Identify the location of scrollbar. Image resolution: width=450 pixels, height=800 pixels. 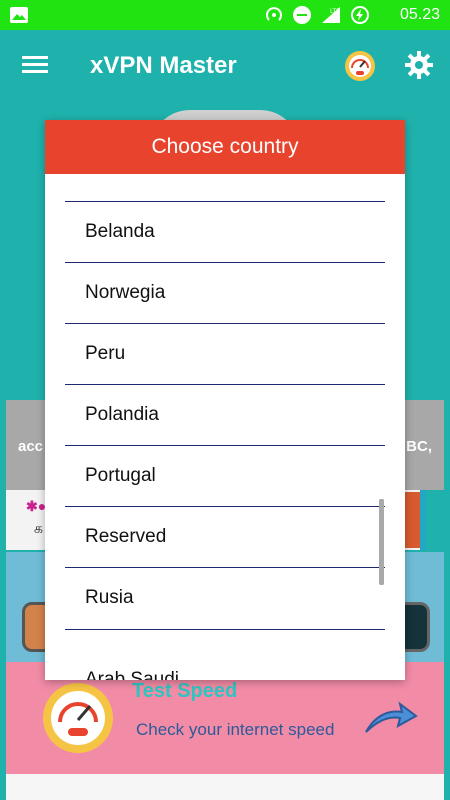
(381, 542).